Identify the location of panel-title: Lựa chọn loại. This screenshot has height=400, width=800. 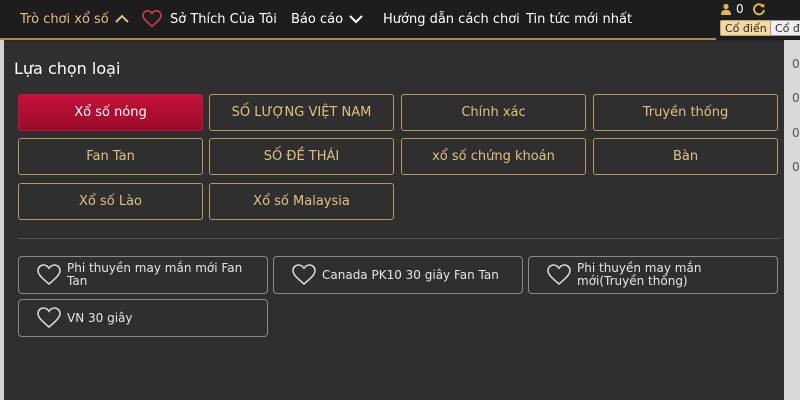
(67, 68).